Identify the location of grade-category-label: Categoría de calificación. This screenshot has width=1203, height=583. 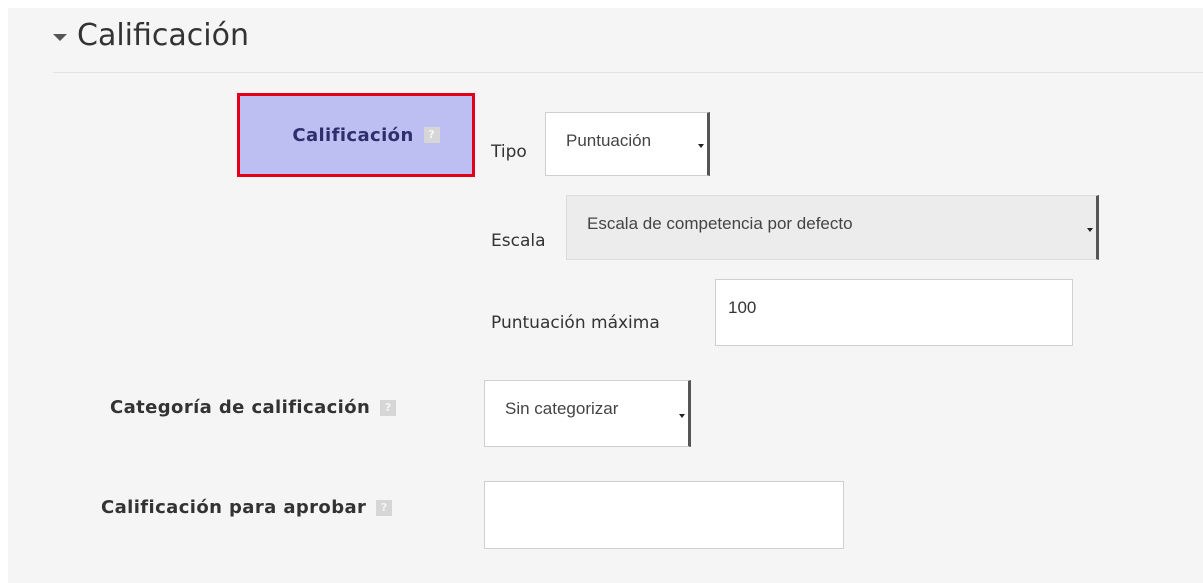
(240, 407).